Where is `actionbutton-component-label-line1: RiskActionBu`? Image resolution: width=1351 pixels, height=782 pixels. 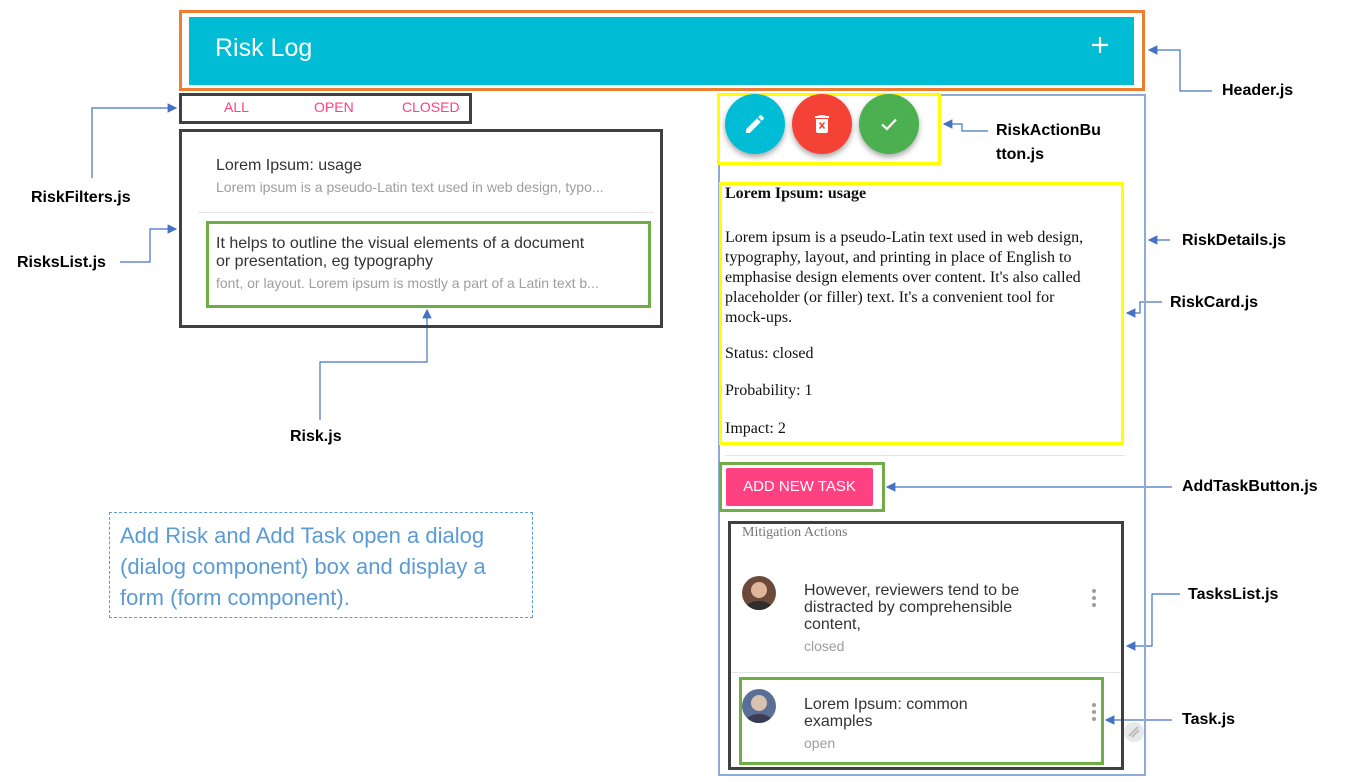
actionbutton-component-label-line1: RiskActionBu is located at coordinates (1048, 130).